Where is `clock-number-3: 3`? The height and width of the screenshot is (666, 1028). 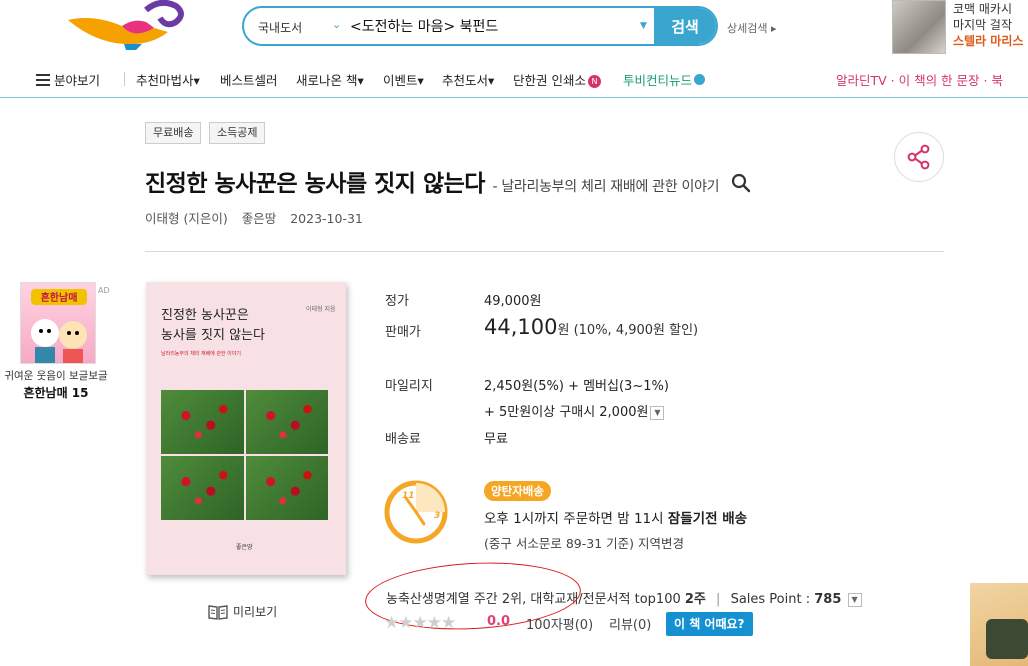 clock-number-3: 3 is located at coordinates (437, 516).